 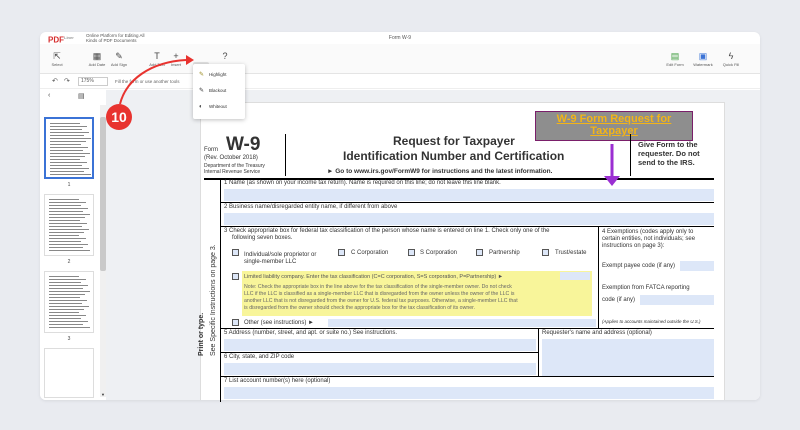 What do you see at coordinates (201, 107) in the screenshot?
I see `eraser-icon: ◐` at bounding box center [201, 107].